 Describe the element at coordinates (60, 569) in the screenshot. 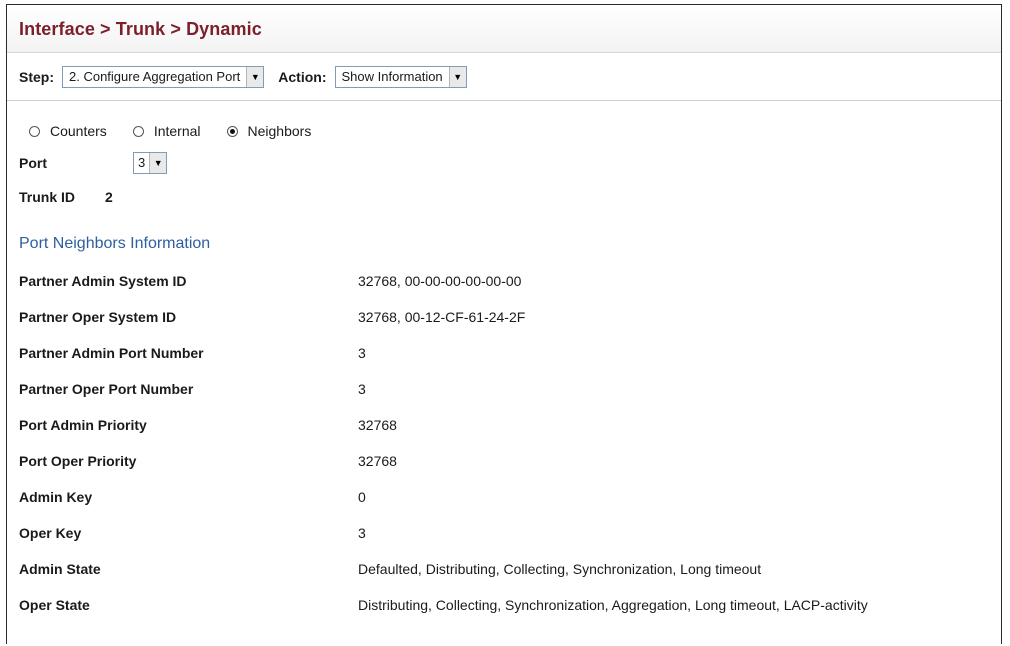

I see `row-label: Admin State` at that location.